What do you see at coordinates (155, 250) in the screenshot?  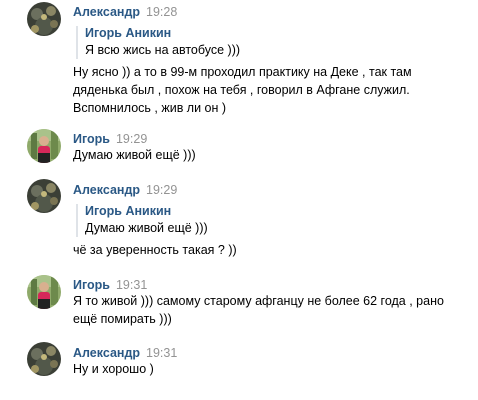 I see `message-text: чё за уверенность такая ? ))` at bounding box center [155, 250].